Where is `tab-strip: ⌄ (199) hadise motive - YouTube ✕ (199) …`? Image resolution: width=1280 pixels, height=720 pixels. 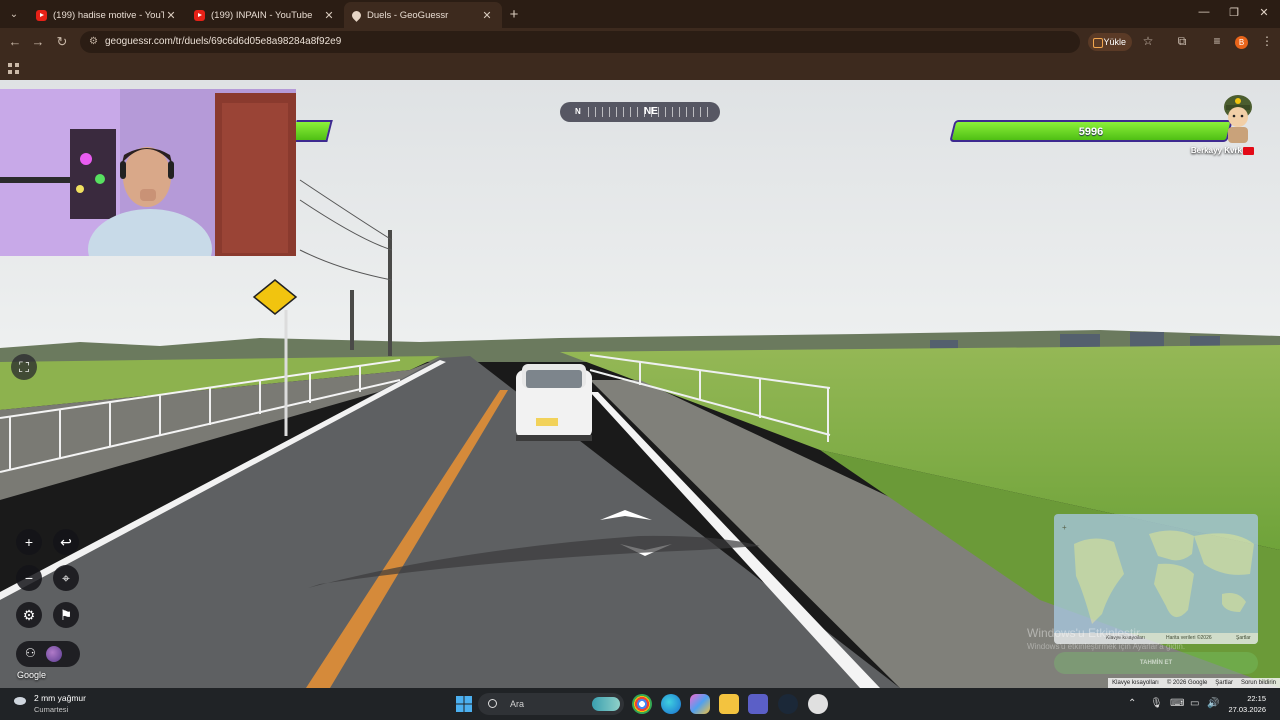 tab-strip: ⌄ (199) hadise motive - YouTube ✕ (199) … is located at coordinates (640, 14).